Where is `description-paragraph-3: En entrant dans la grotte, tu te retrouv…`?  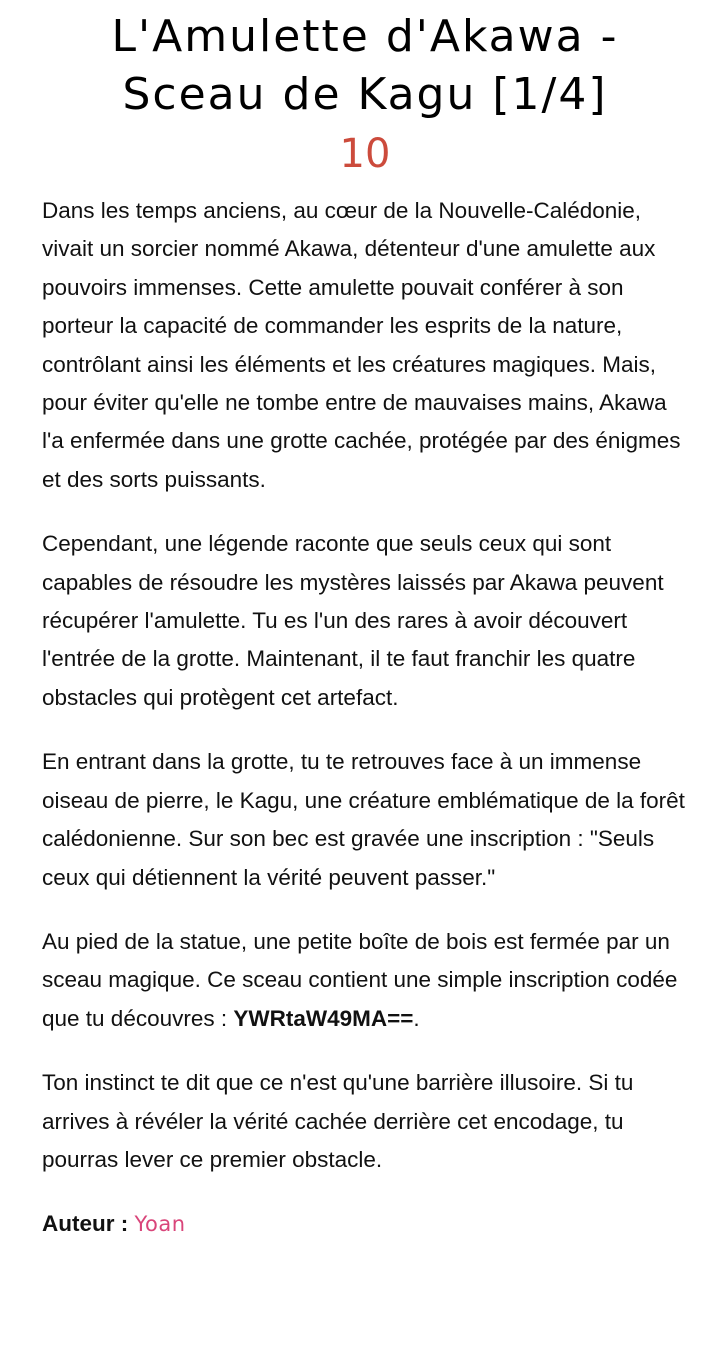
description-paragraph-3: En entrant dans la grotte, tu te retrouv… is located at coordinates (363, 819).